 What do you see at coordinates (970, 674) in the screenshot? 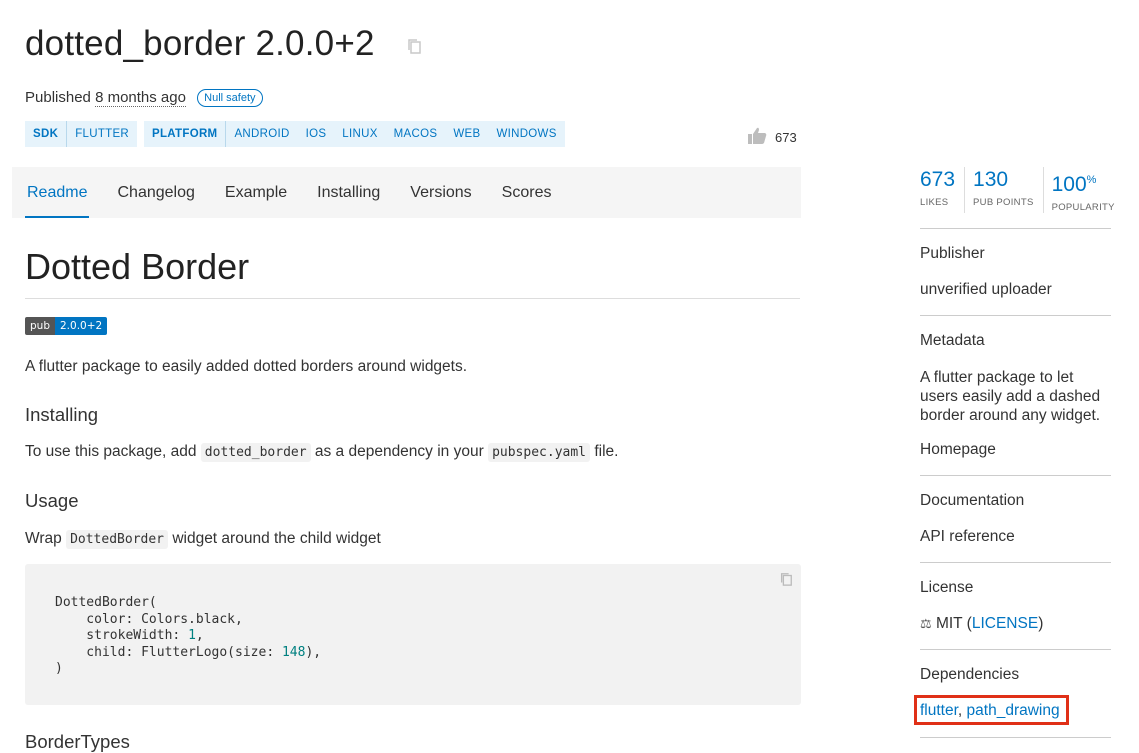
I see `dependencies-heading: Dependencies` at bounding box center [970, 674].